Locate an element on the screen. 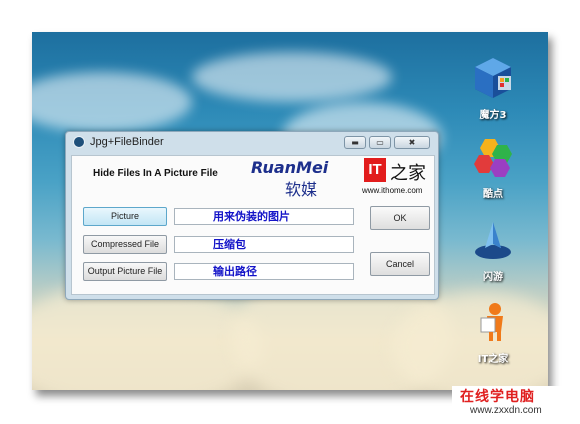 The width and height of the screenshot is (580, 424). desktop-icon-mofang: 魔方3 is located at coordinates (493, 88).